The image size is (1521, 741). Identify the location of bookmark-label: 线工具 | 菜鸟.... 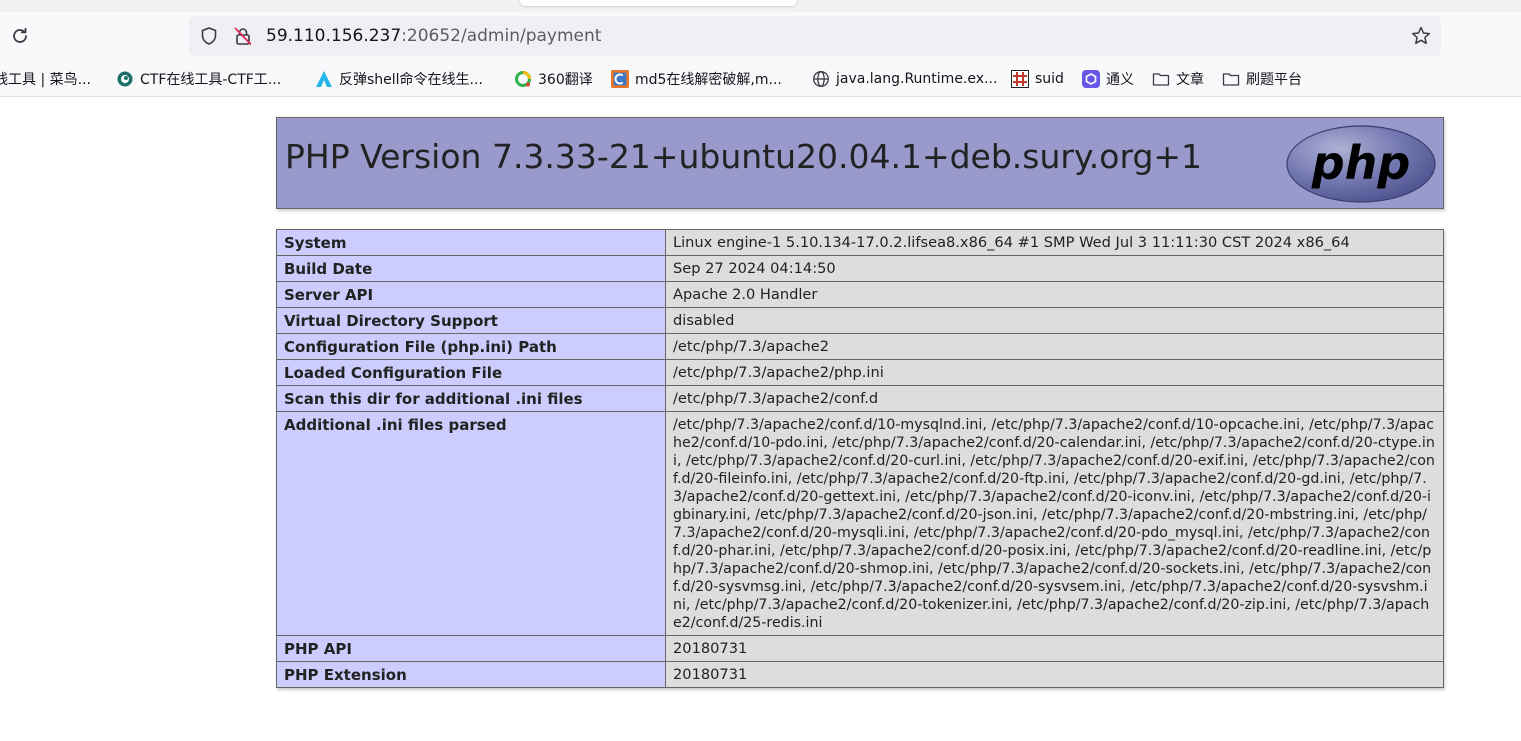
(45, 80).